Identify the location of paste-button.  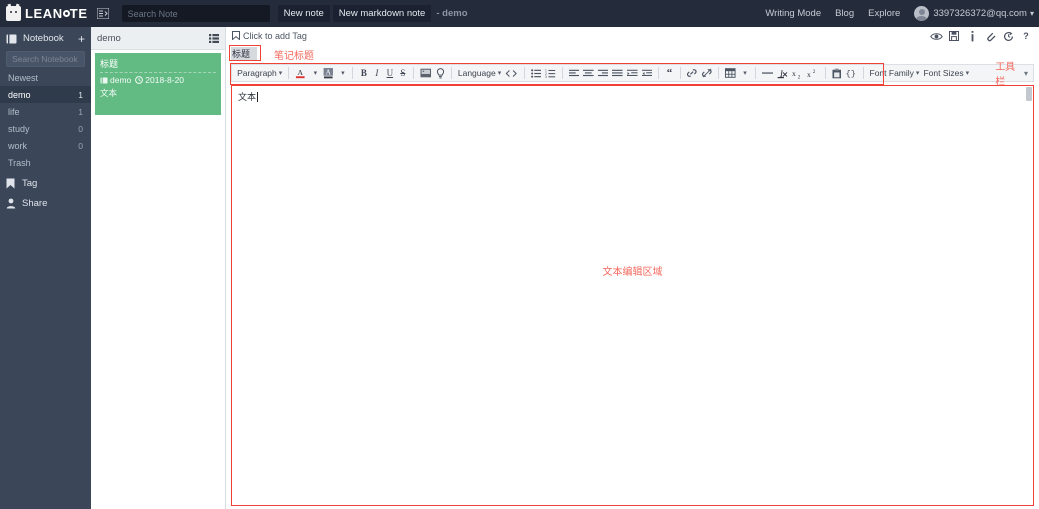
(837, 73).